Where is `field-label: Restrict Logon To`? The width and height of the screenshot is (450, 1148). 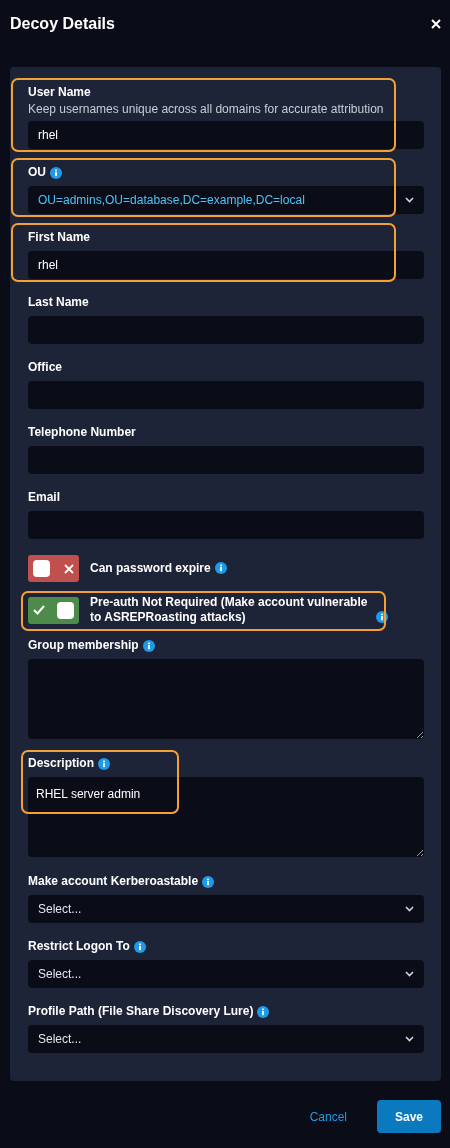
field-label: Restrict Logon To is located at coordinates (79, 946).